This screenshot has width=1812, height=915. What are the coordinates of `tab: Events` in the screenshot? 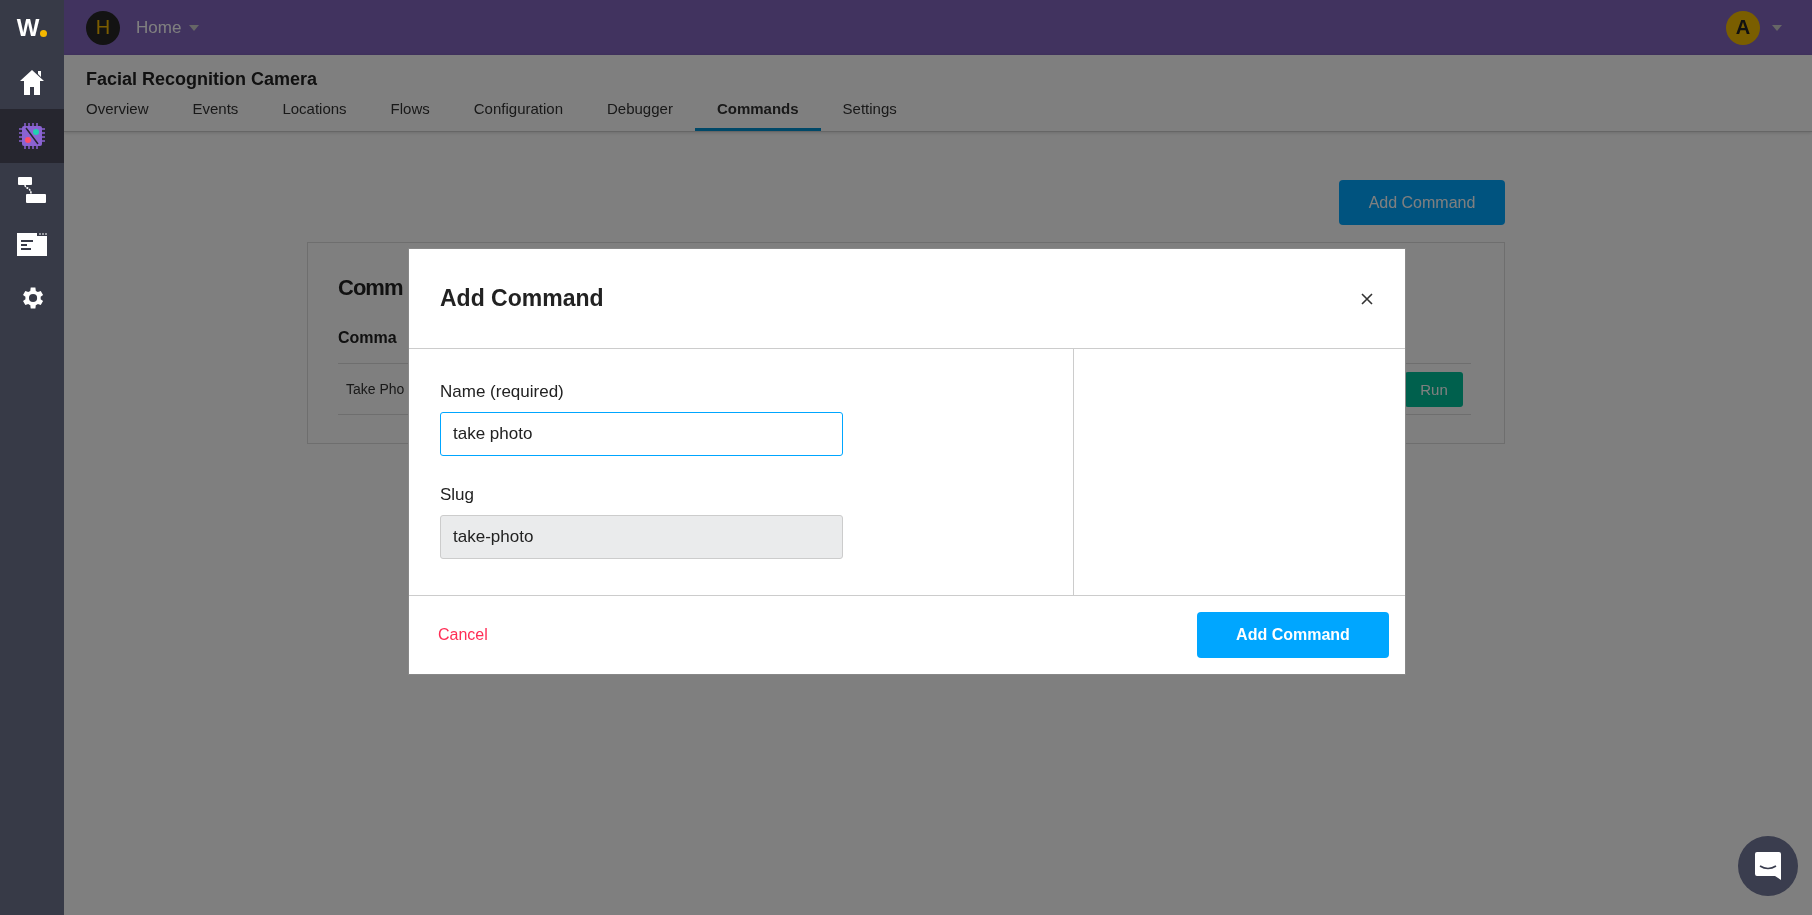 It's located at (215, 115).